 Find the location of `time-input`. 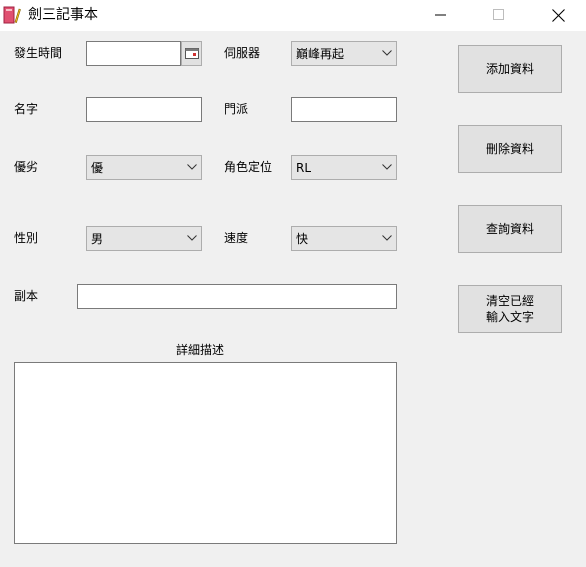

time-input is located at coordinates (133, 53).